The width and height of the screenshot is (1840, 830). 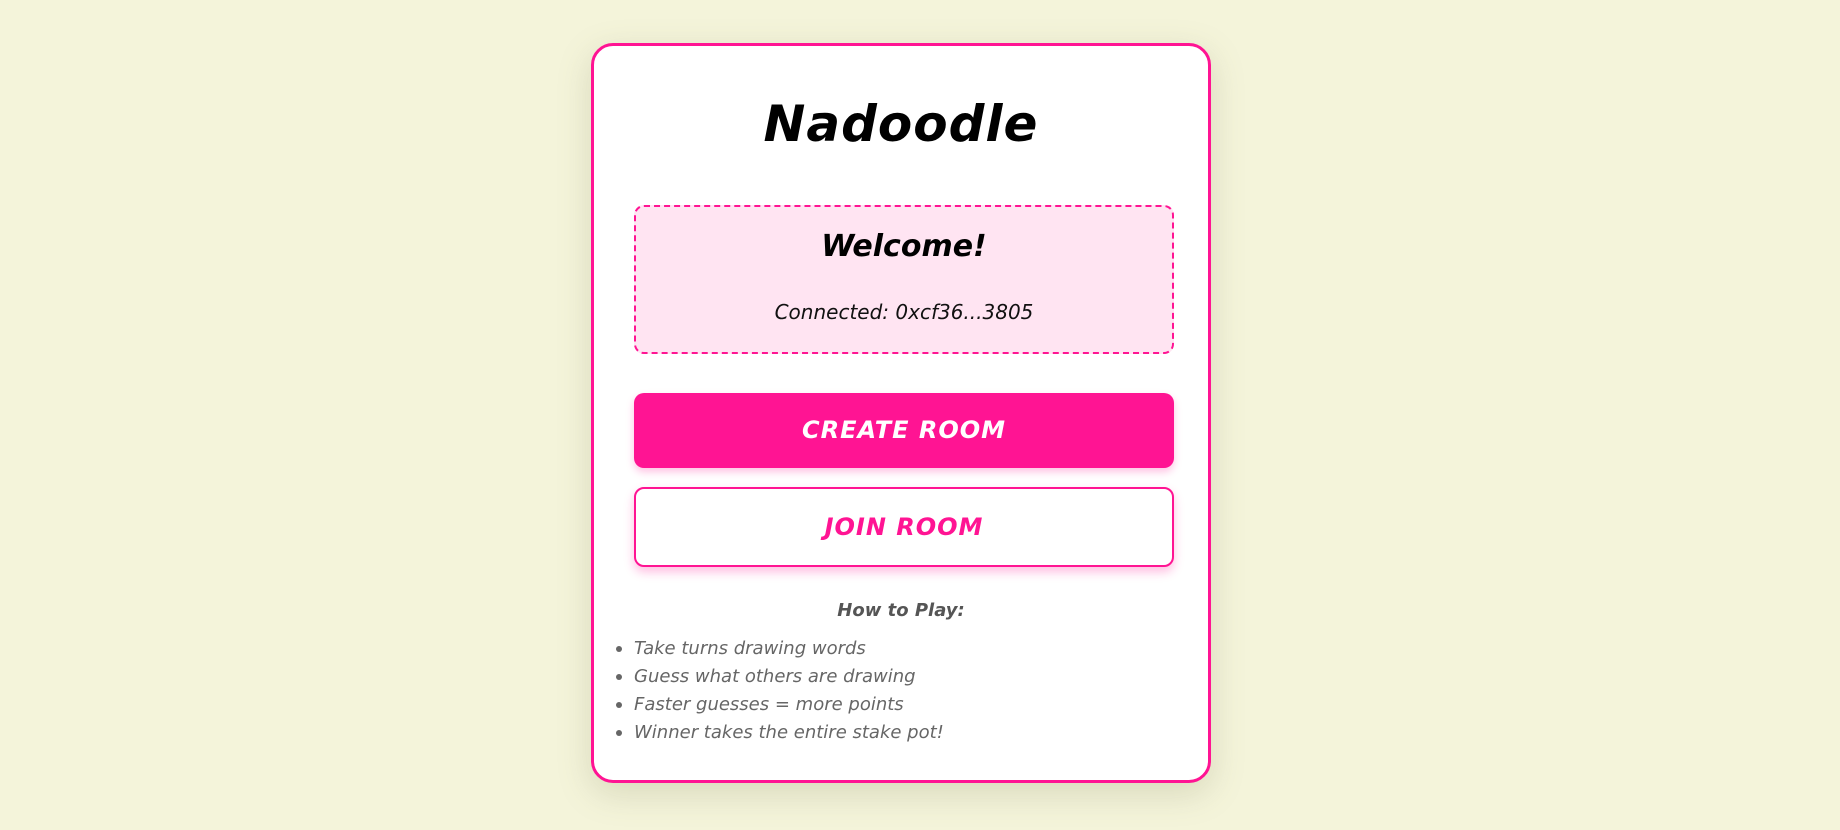 I want to click on list-item: Winner takes the entire stake pot!, so click(x=780, y=733).